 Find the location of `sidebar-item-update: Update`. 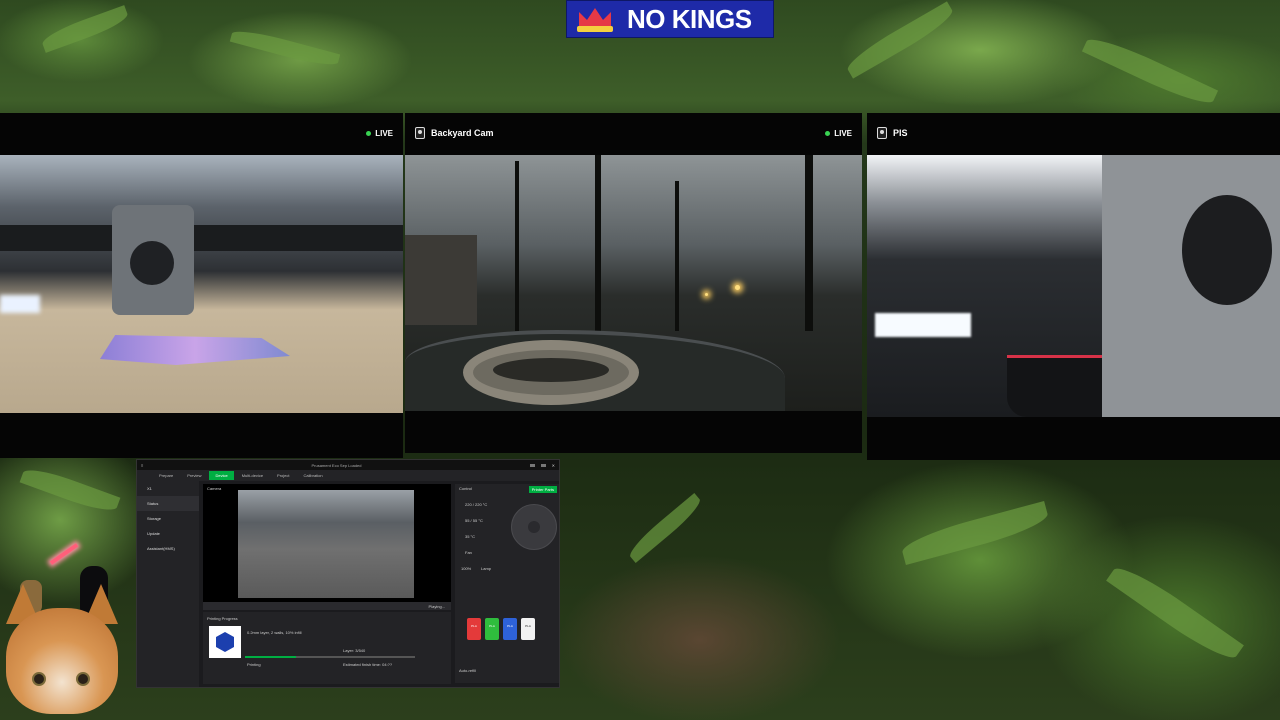

sidebar-item-update: Update is located at coordinates (168, 533).